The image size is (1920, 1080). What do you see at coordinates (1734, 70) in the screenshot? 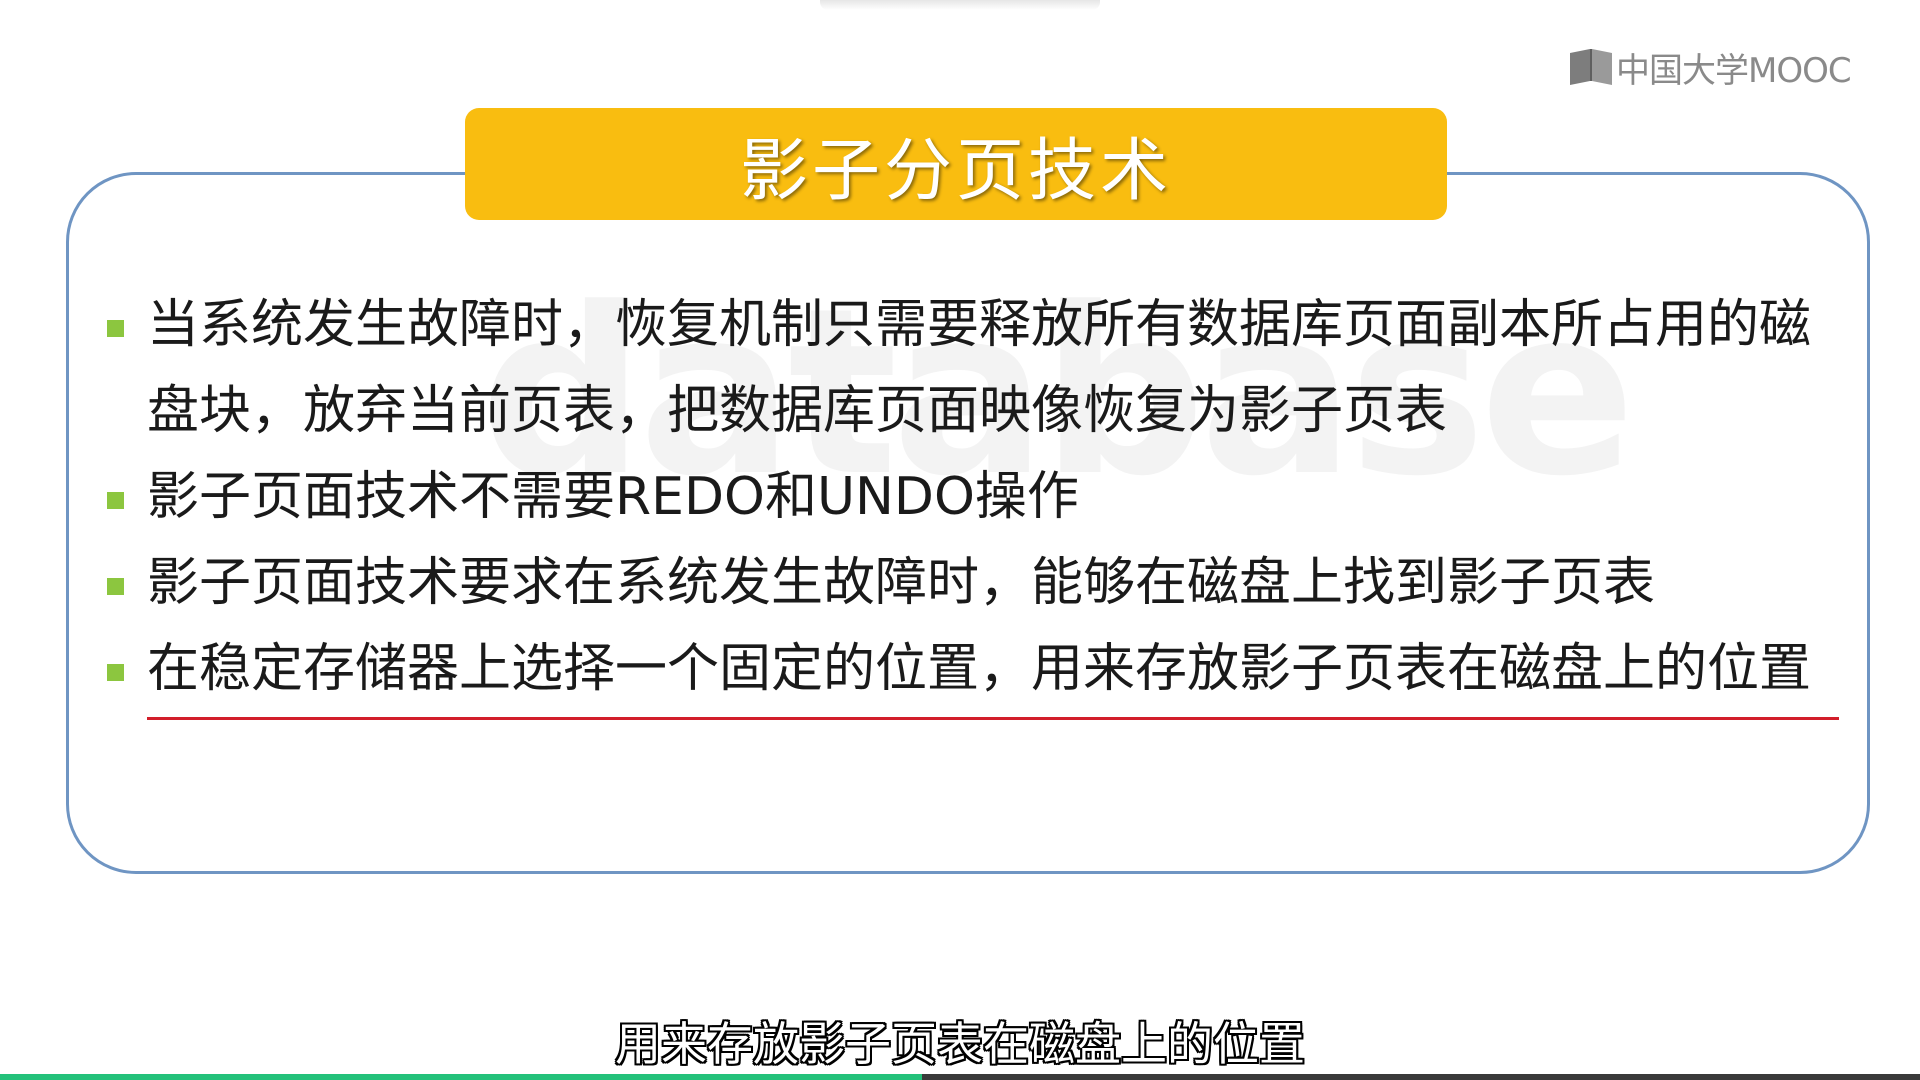
I see `logo-text: 中国大学MOOC` at bounding box center [1734, 70].